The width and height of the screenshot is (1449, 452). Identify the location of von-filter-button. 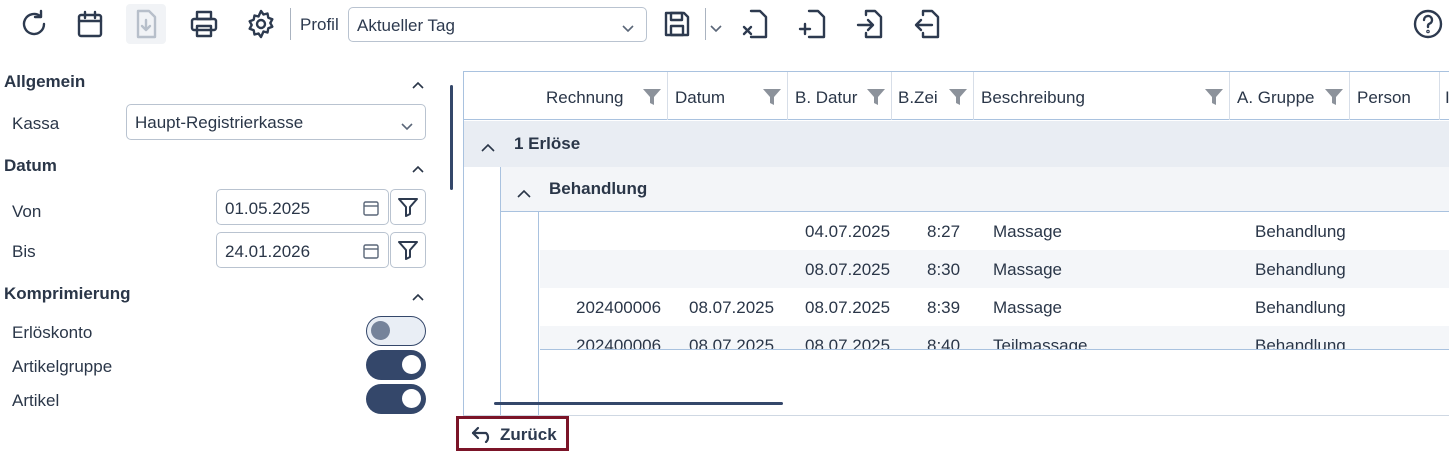
(408, 207).